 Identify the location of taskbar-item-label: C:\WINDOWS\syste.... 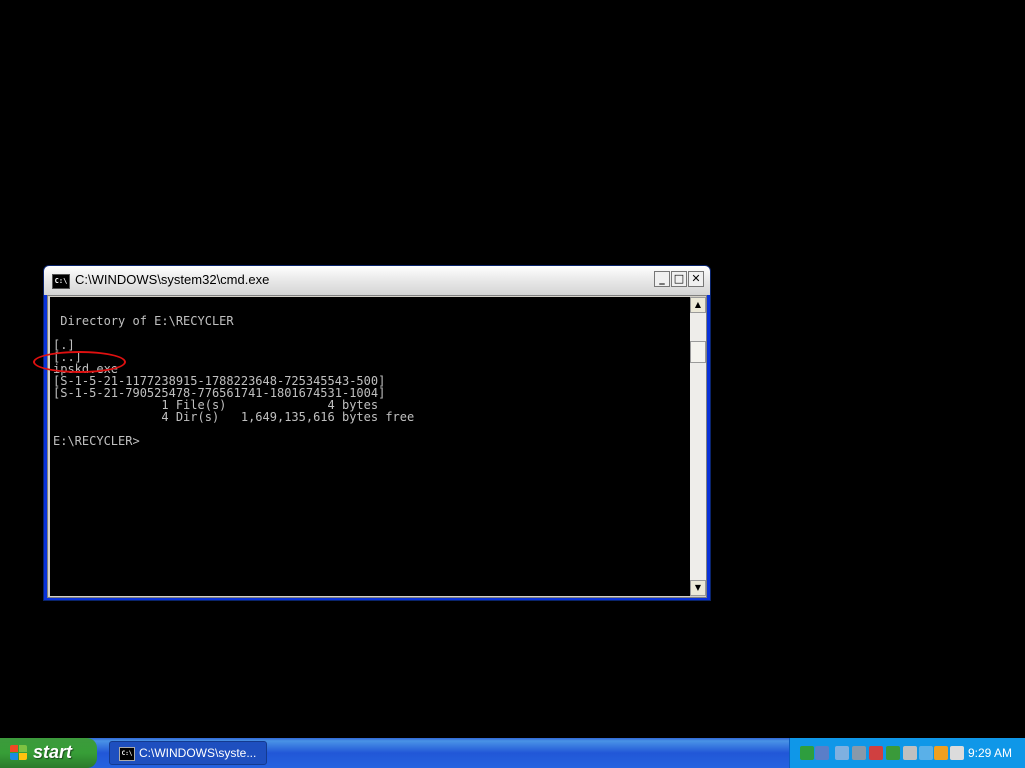
(198, 753).